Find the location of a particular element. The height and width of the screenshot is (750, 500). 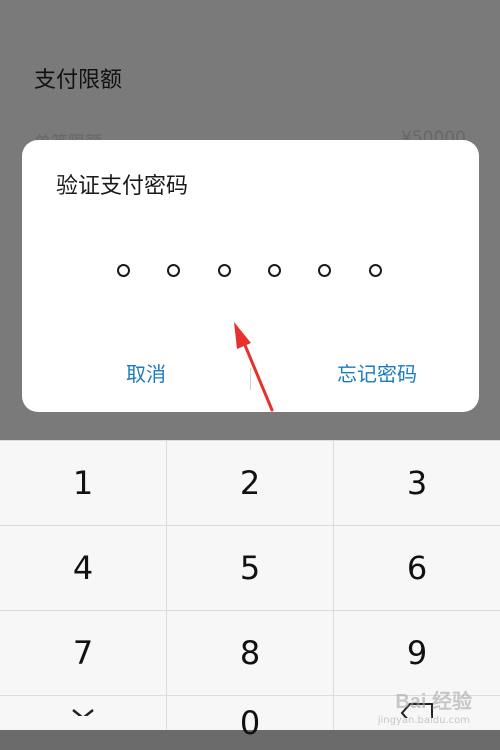

key-1: 1 is located at coordinates (83, 483).